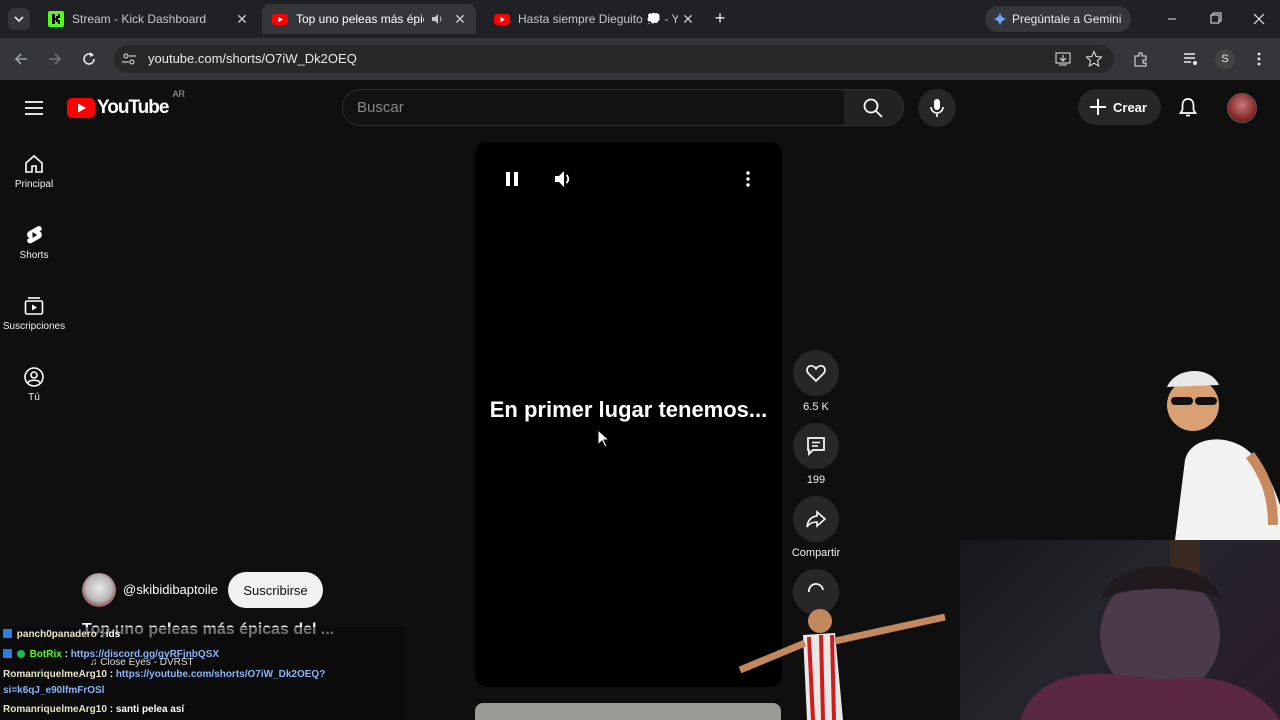  Describe the element at coordinates (1188, 108) in the screenshot. I see `notifications-bell-icon` at that location.